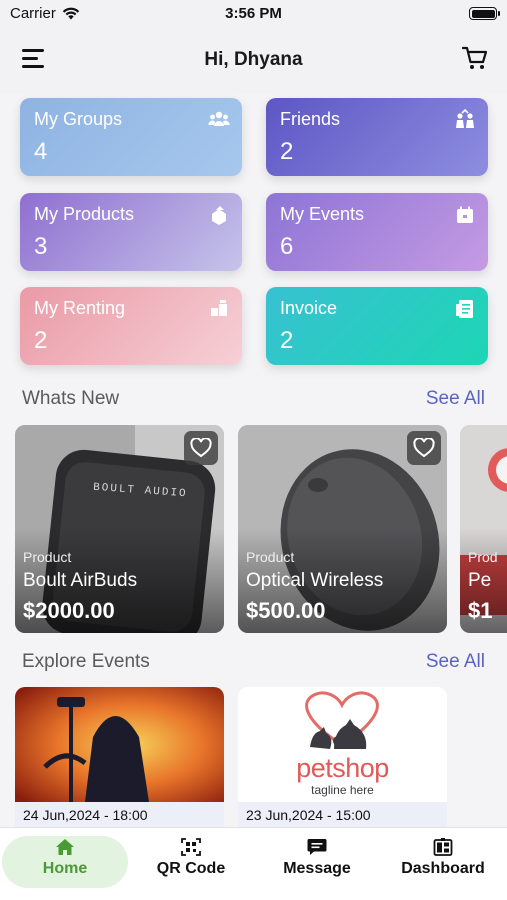  Describe the element at coordinates (342, 529) in the screenshot. I see `product-card: Product Optical Wireless $500.00` at that location.